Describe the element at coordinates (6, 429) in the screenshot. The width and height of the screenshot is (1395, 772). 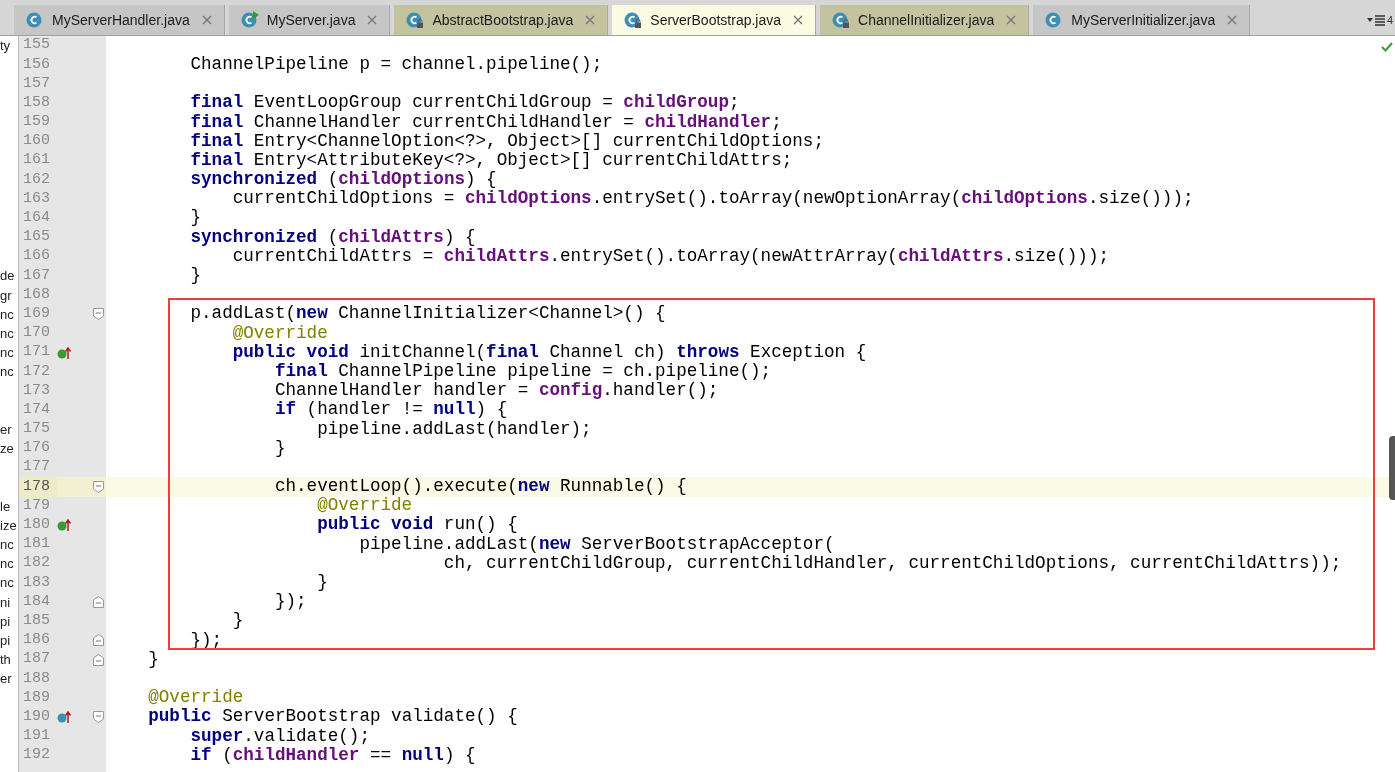
I see `side-panel-text: er` at that location.